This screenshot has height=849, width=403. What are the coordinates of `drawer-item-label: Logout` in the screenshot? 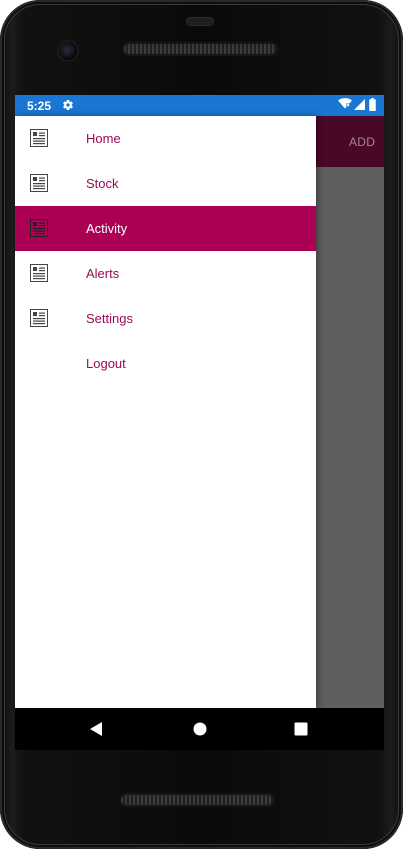 It's located at (106, 363).